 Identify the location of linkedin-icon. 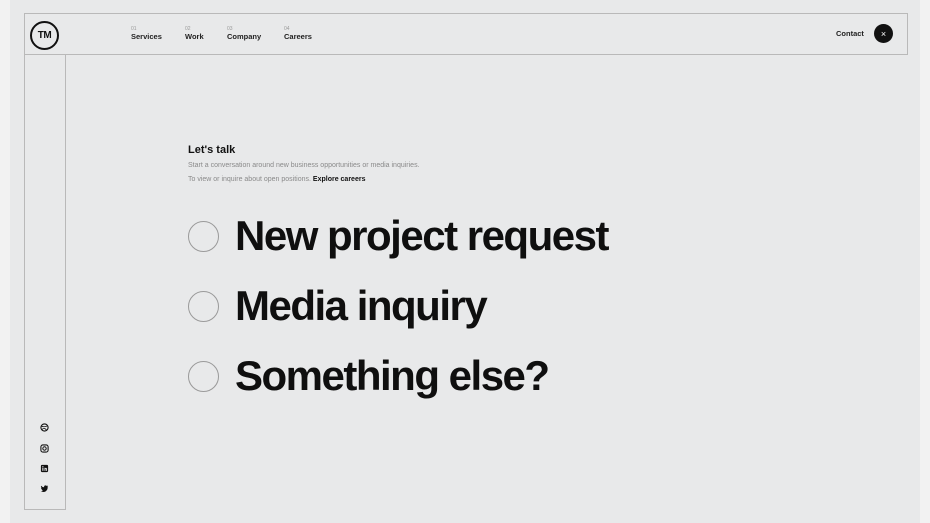
(44, 468).